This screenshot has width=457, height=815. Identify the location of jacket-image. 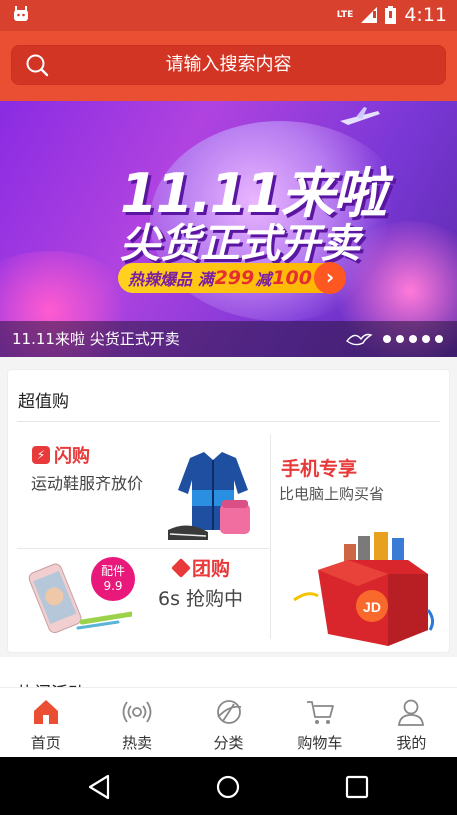
(213, 496).